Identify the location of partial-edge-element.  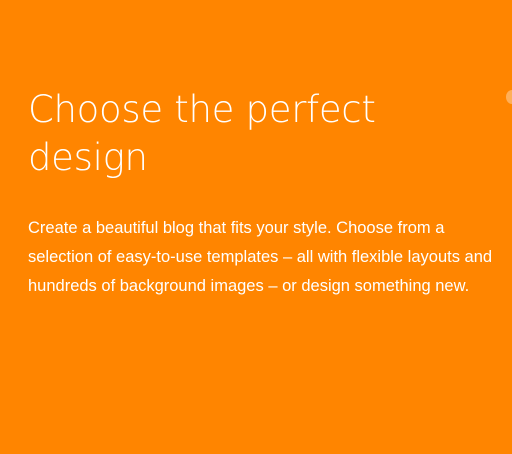
(509, 97).